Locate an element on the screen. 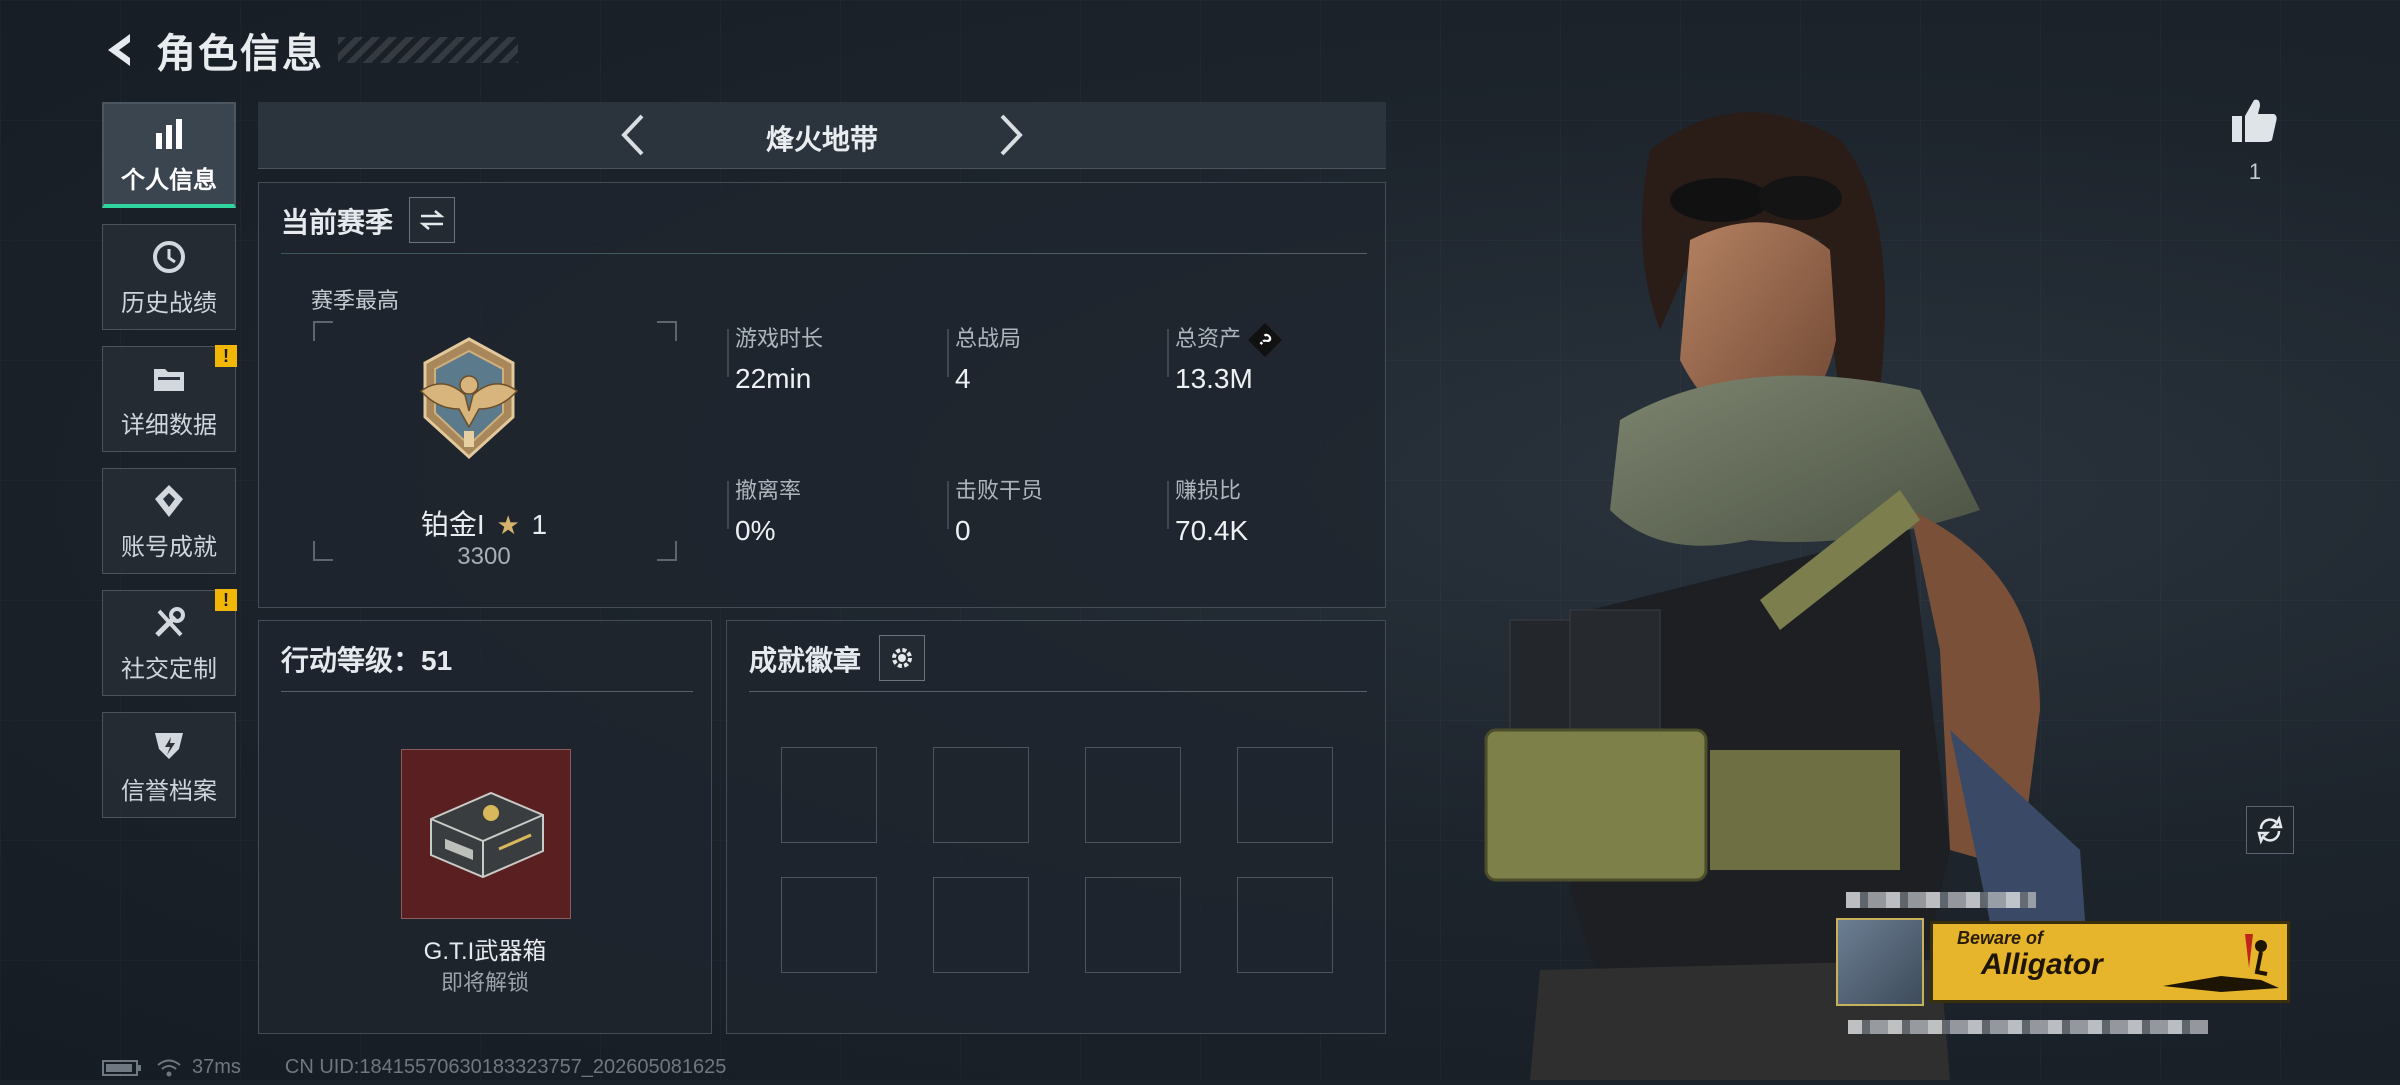 This screenshot has width=2400, height=1085. weapon-case-icon is located at coordinates (487, 835).